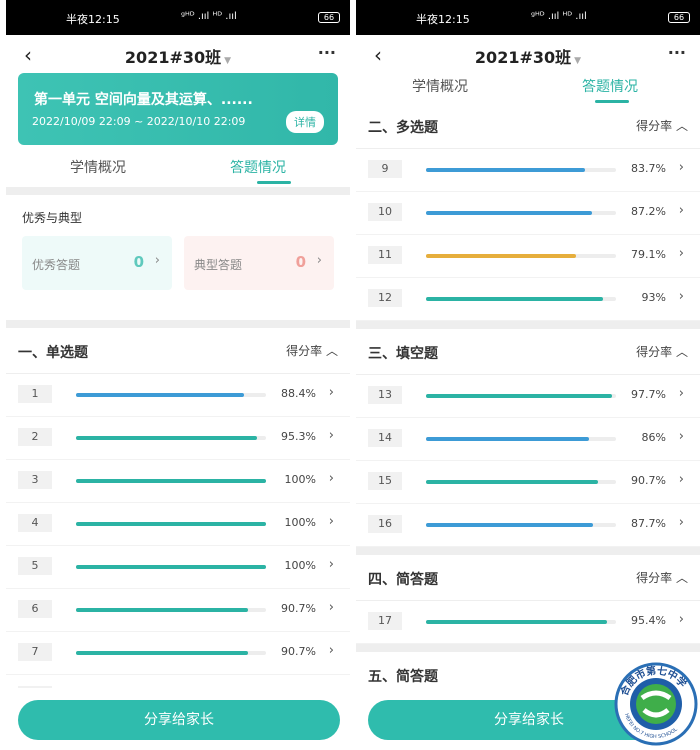 This screenshot has height=750, width=700. I want to click on question-number: 5, so click(35, 566).